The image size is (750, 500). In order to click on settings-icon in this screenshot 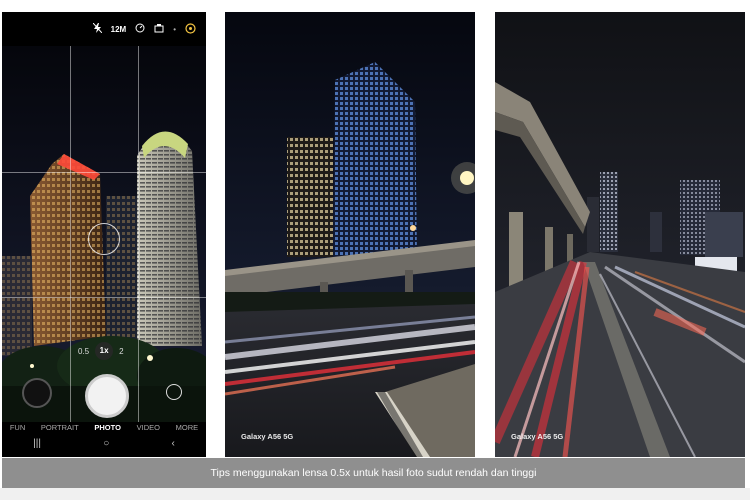, I will do `click(190, 29)`.